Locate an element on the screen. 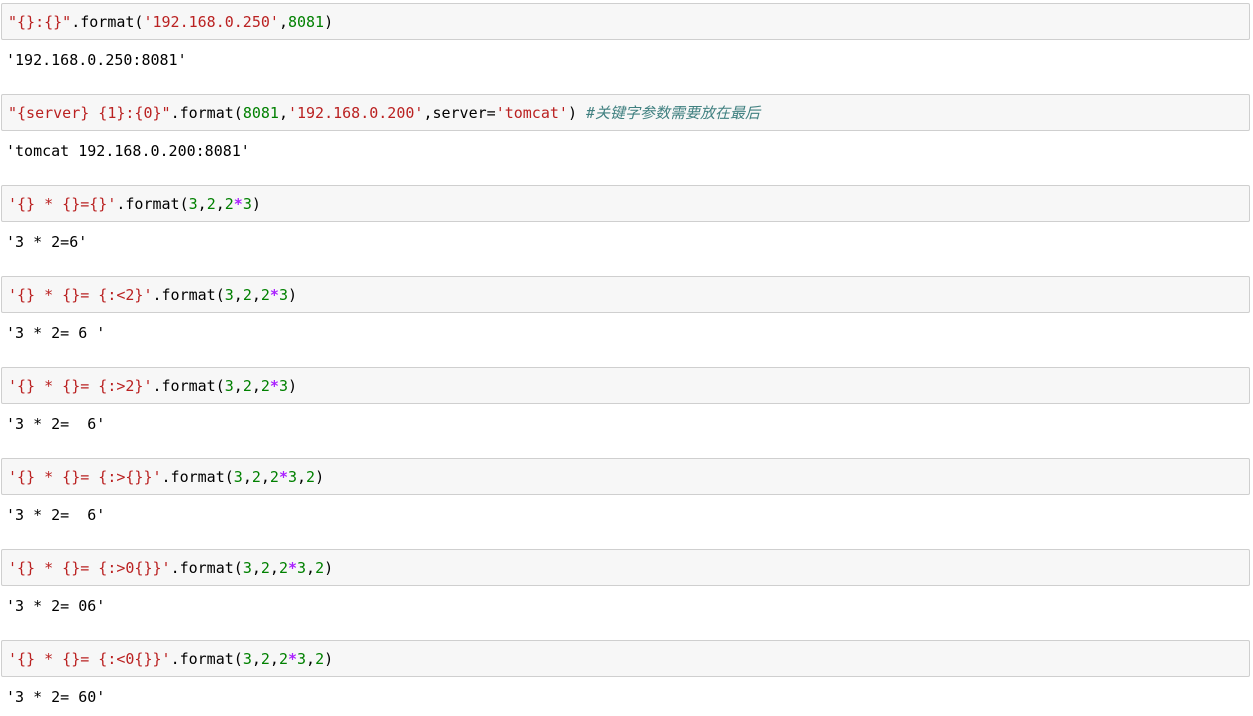  string-token: '{} * {}= {:>0{}}' is located at coordinates (89, 568).